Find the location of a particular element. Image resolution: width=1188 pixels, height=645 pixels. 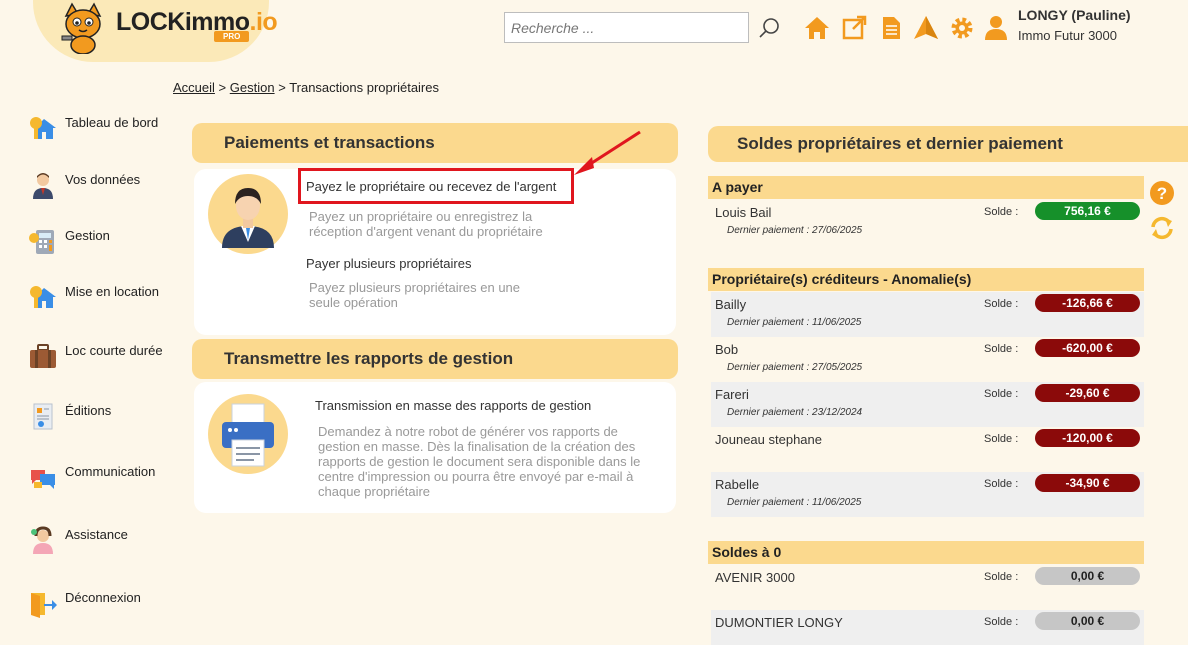

house-key-icon is located at coordinates (43, 297).